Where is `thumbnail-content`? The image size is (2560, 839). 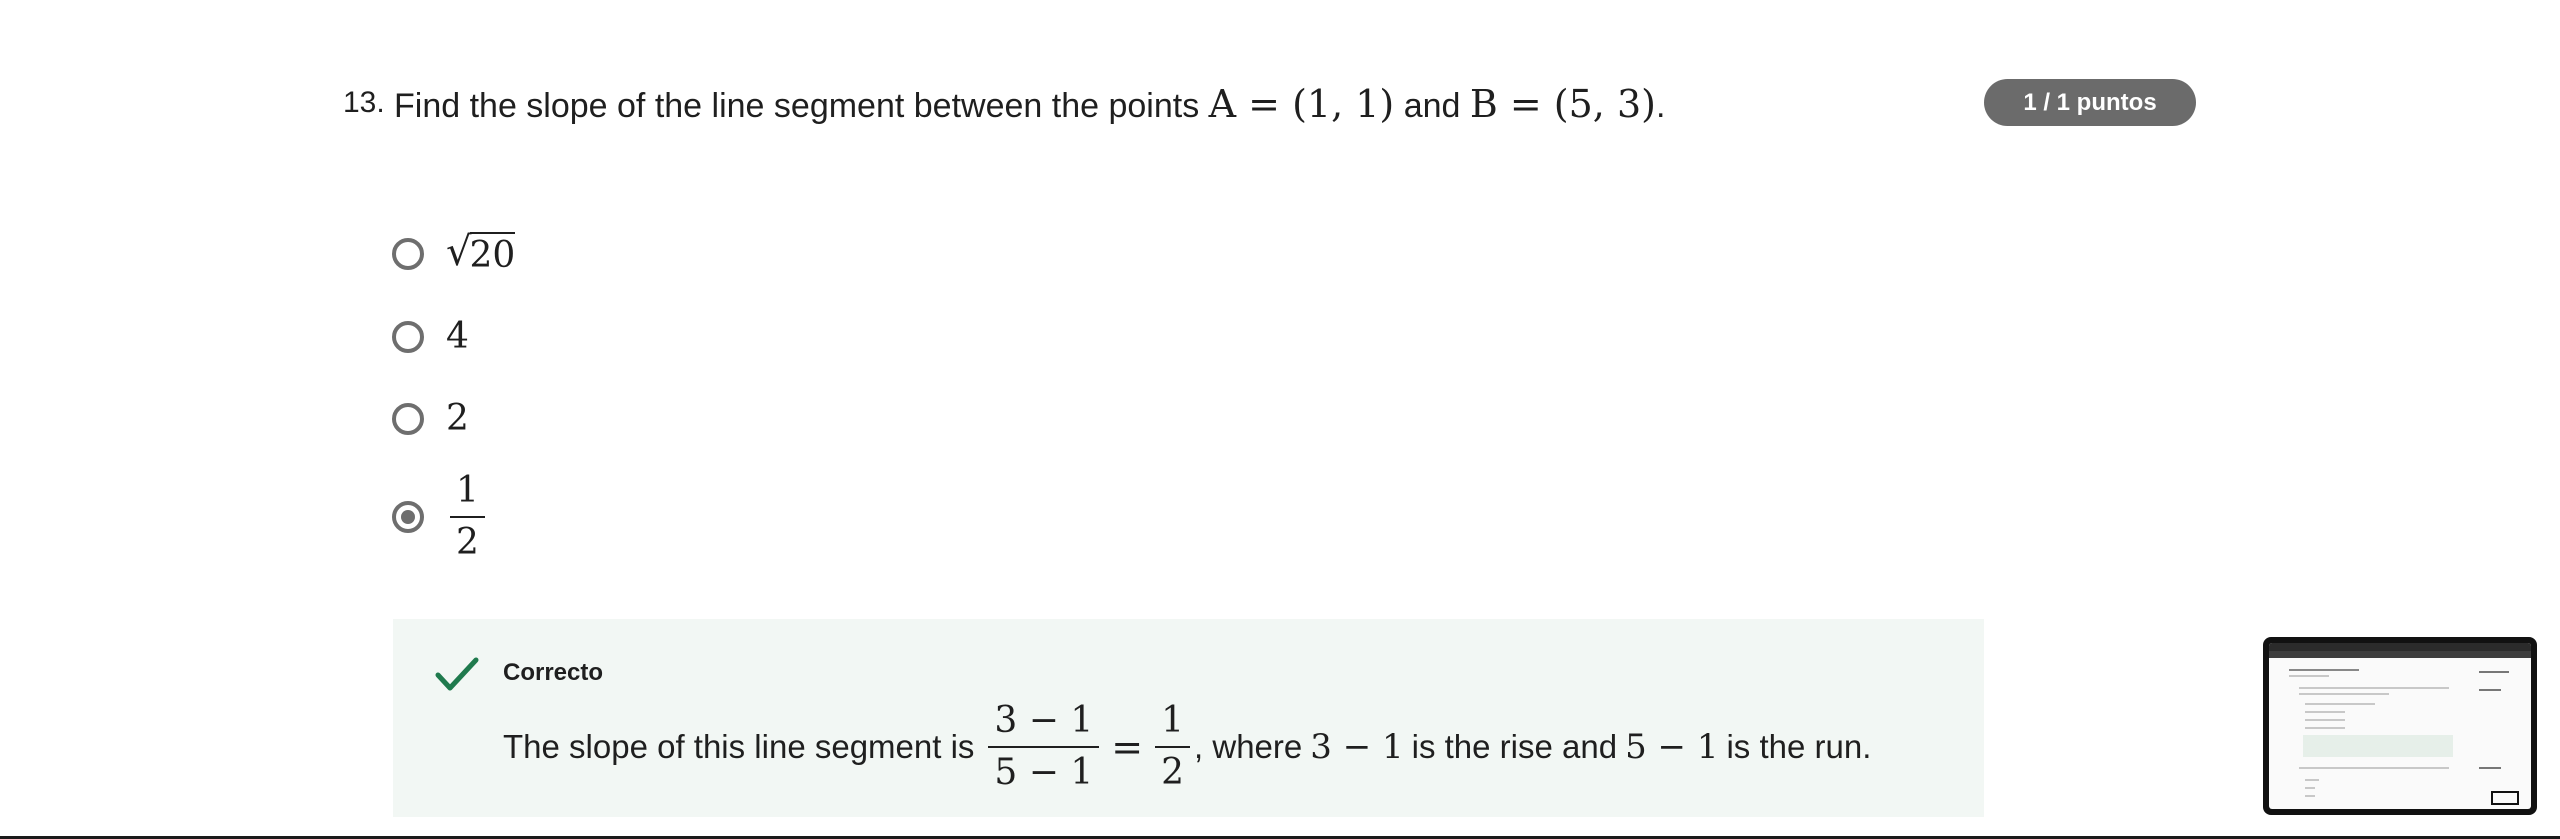
thumbnail-content is located at coordinates (2400, 726).